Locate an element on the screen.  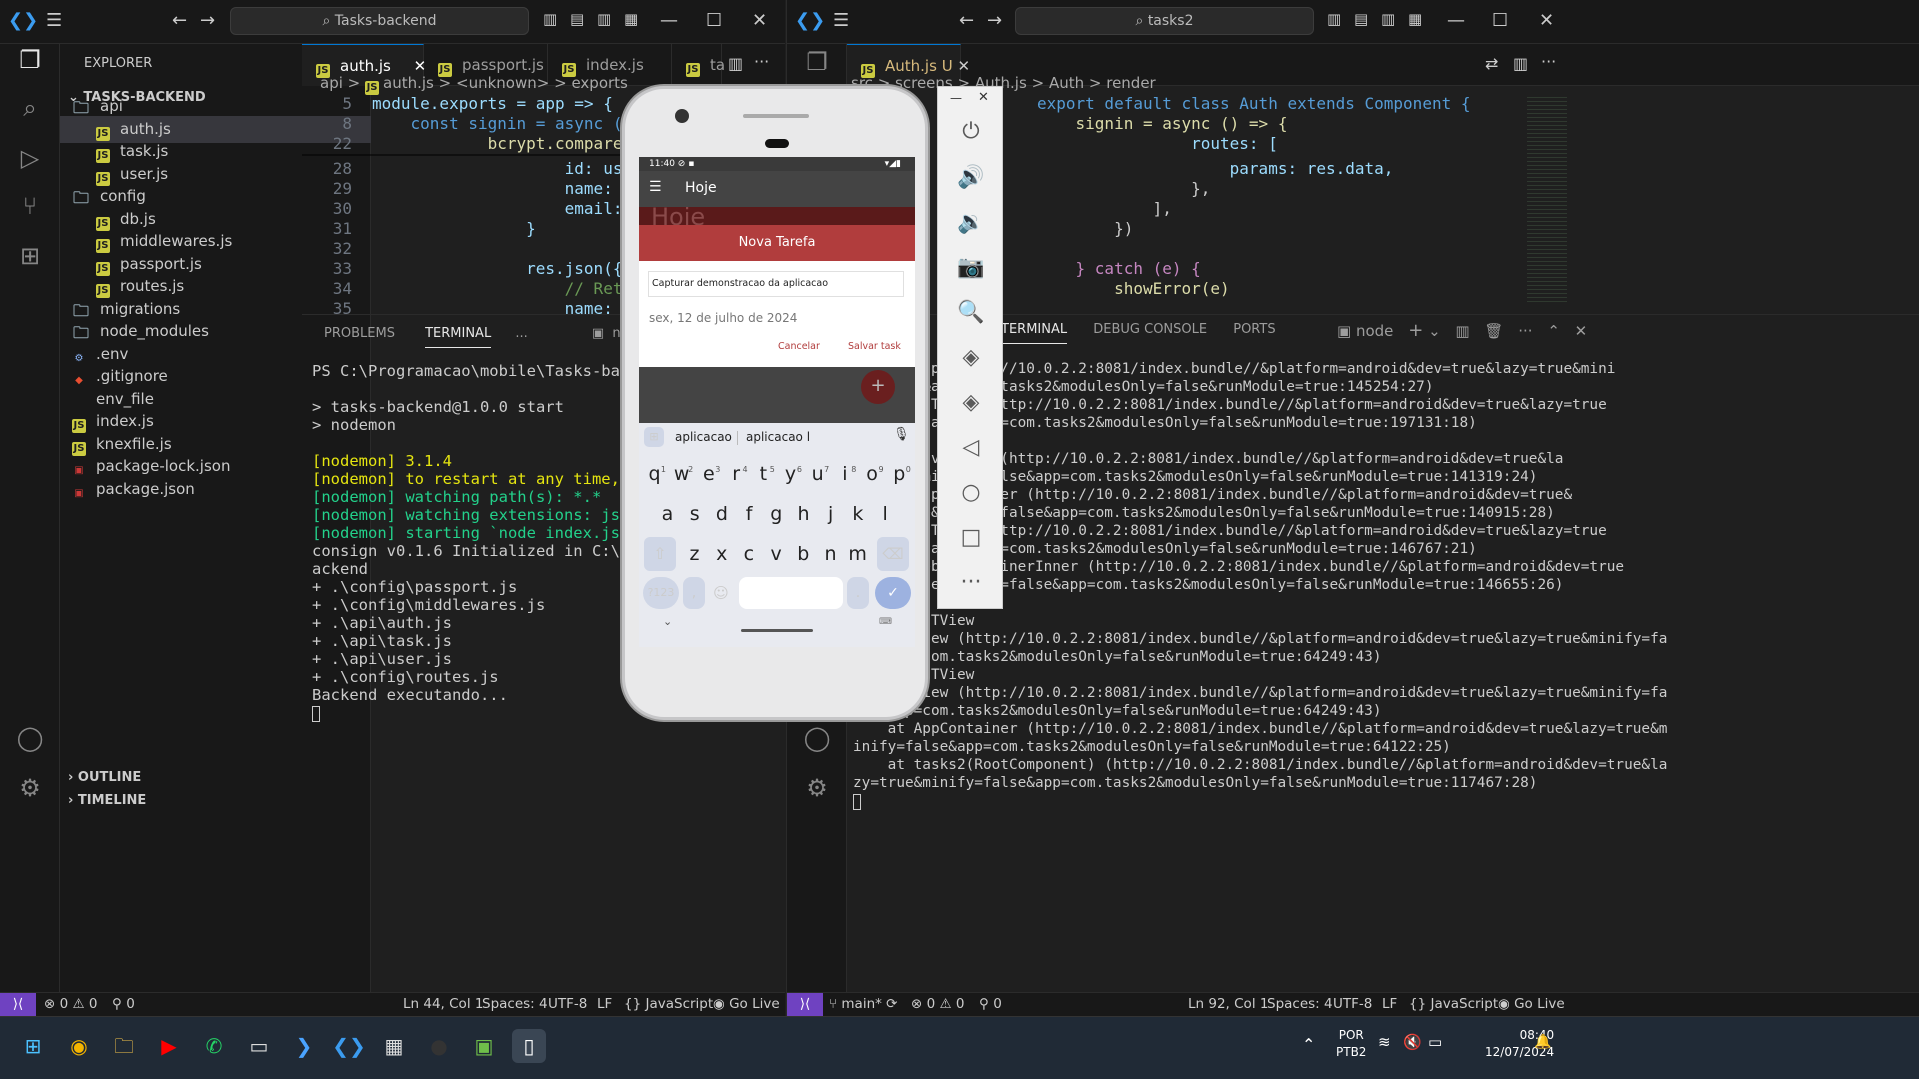
vscode-taskbar-icon: ❮❯ is located at coordinates (349, 1046).